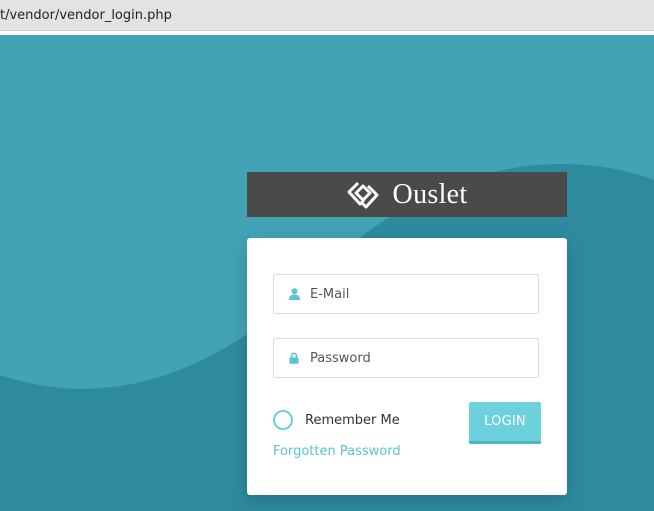 The image size is (654, 511). What do you see at coordinates (337, 451) in the screenshot?
I see `forgot-password-link: Forgotten Password` at bounding box center [337, 451].